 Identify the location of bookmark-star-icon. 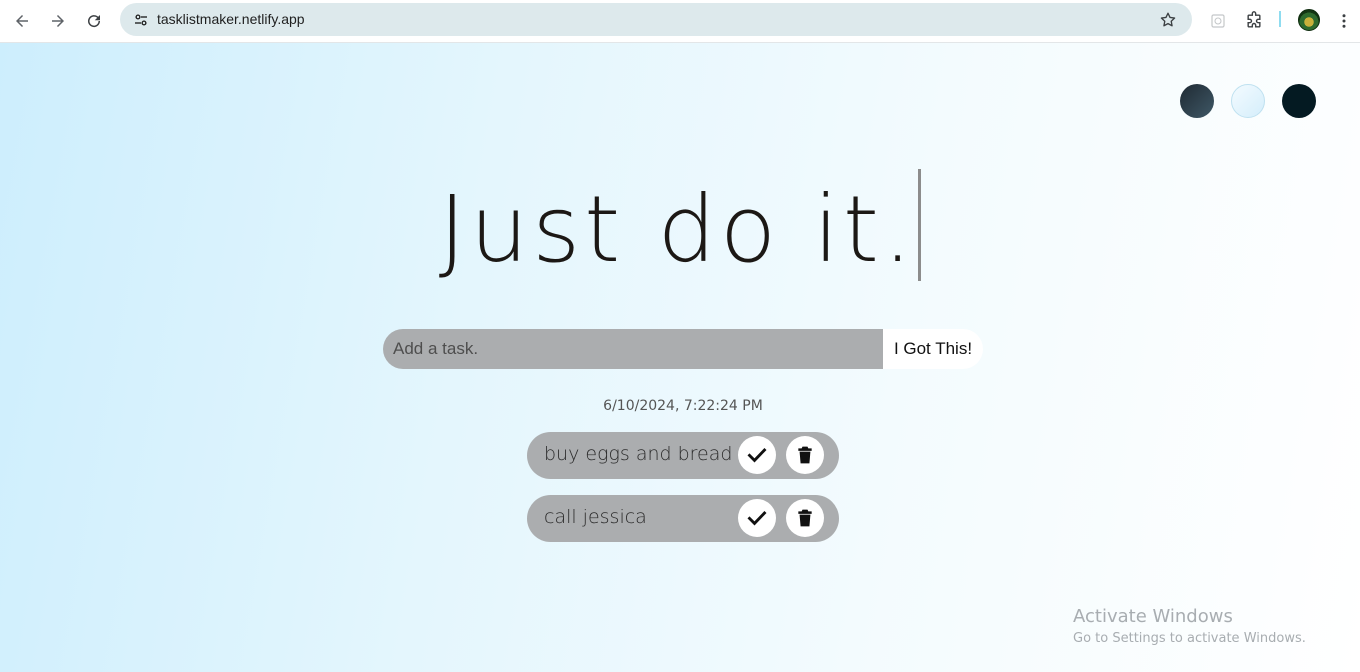
(1168, 20).